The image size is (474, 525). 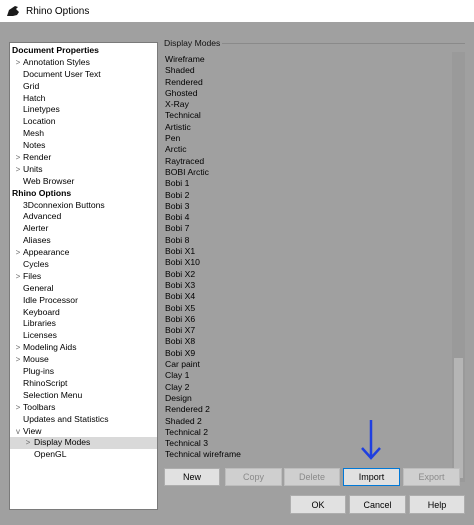 I want to click on tree-item-label: Display Modes, so click(x=62, y=442).